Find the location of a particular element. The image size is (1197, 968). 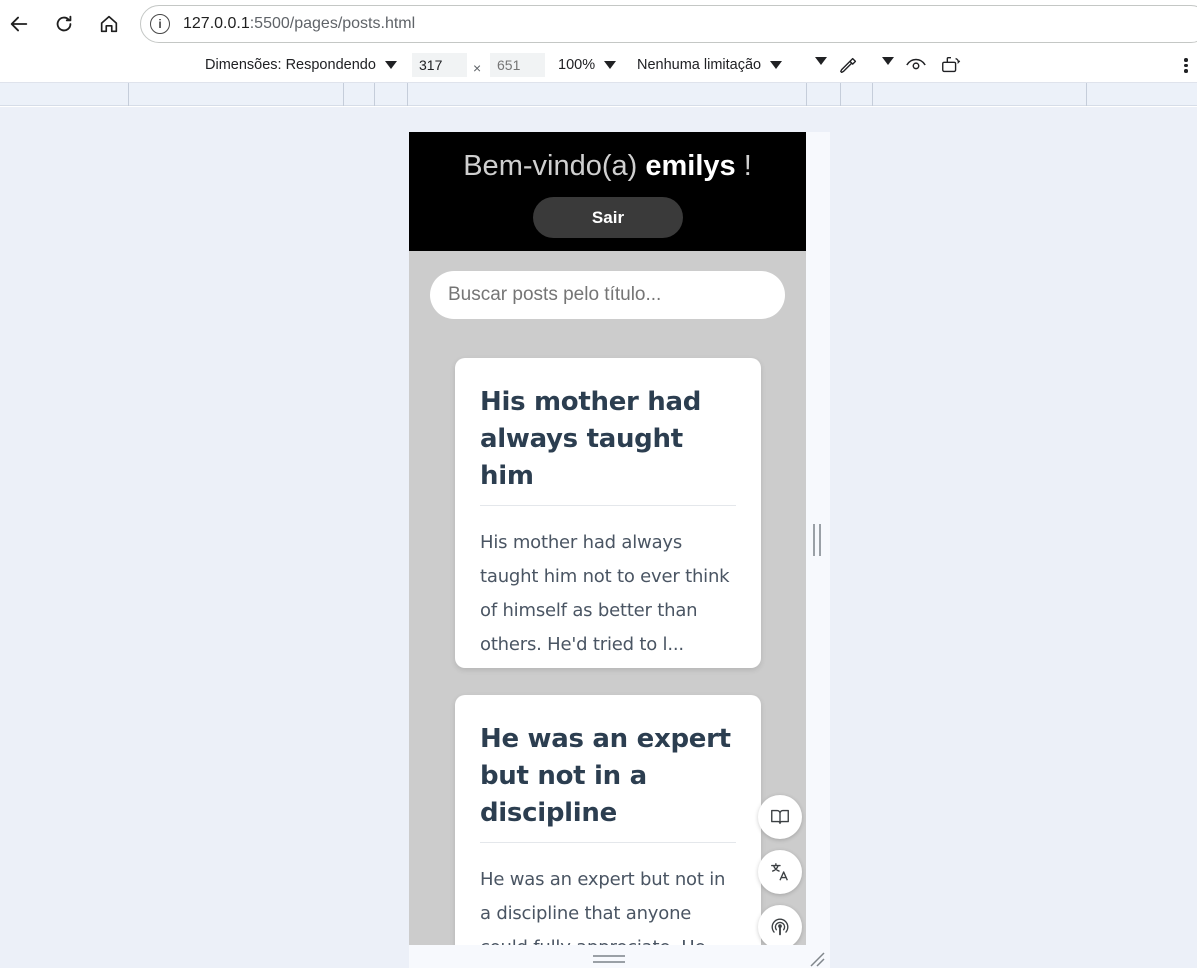

translate-button is located at coordinates (780, 872).